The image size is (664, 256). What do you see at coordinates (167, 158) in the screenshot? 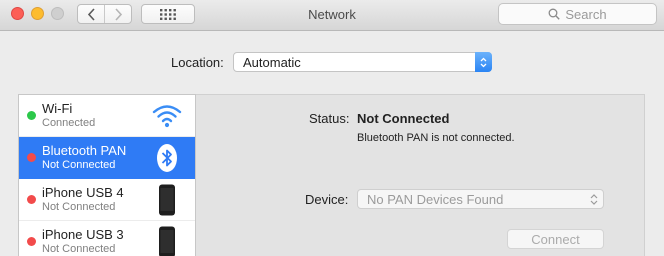
I see `bluetooth-icon` at bounding box center [167, 158].